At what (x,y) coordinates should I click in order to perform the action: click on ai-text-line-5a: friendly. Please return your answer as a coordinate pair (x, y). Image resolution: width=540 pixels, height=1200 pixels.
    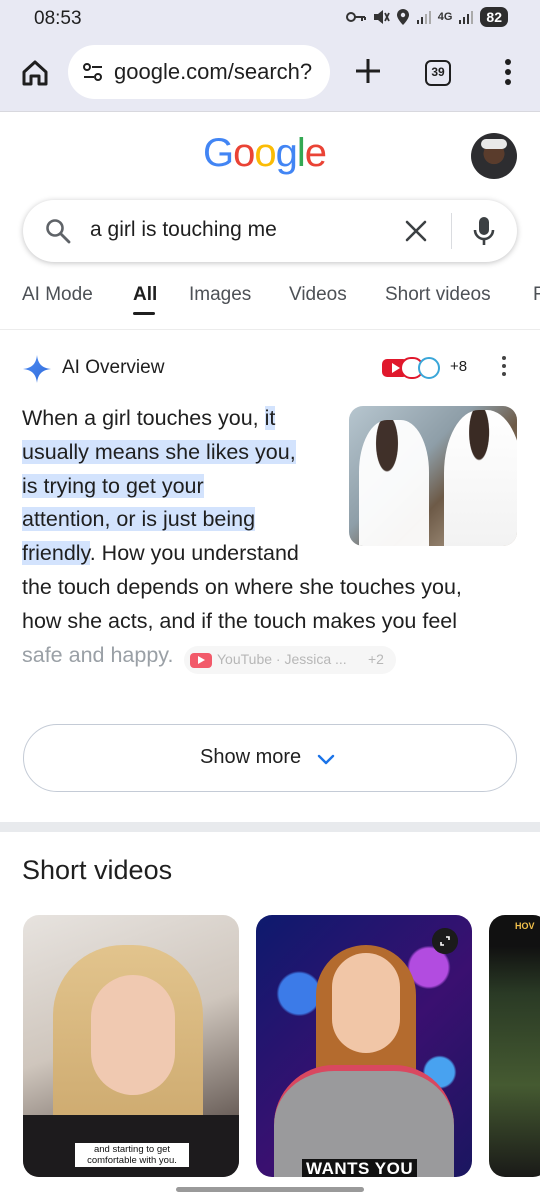
    Looking at the image, I should click on (56, 553).